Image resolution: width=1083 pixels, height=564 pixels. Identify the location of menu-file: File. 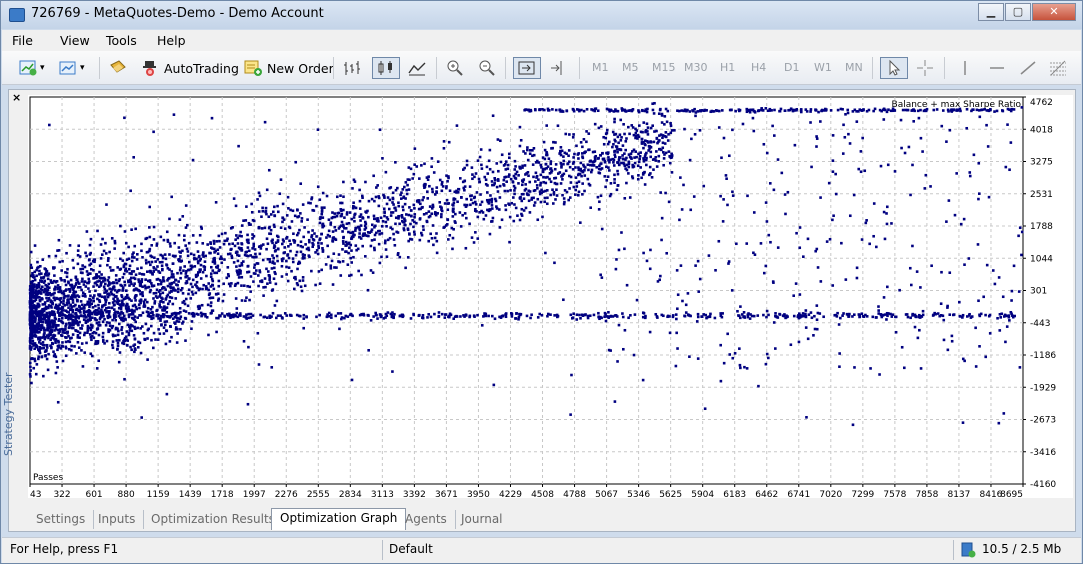
(22, 40).